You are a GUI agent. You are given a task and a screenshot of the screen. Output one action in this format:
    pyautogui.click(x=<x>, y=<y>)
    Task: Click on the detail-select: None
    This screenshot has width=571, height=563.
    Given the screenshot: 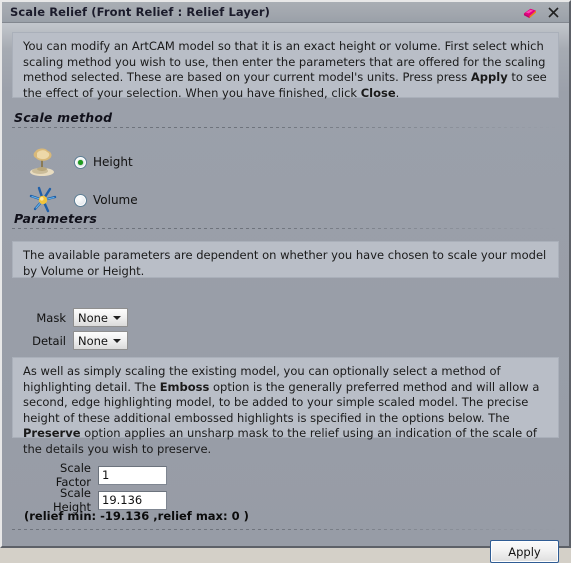 What is the action you would take?
    pyautogui.click(x=100, y=340)
    